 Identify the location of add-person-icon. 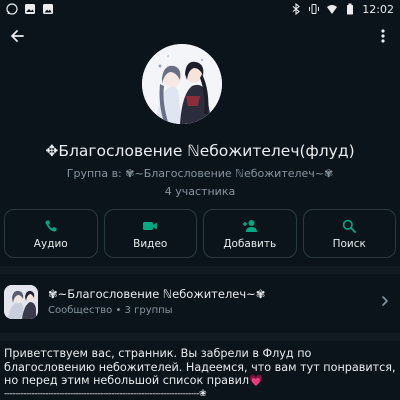
(250, 226).